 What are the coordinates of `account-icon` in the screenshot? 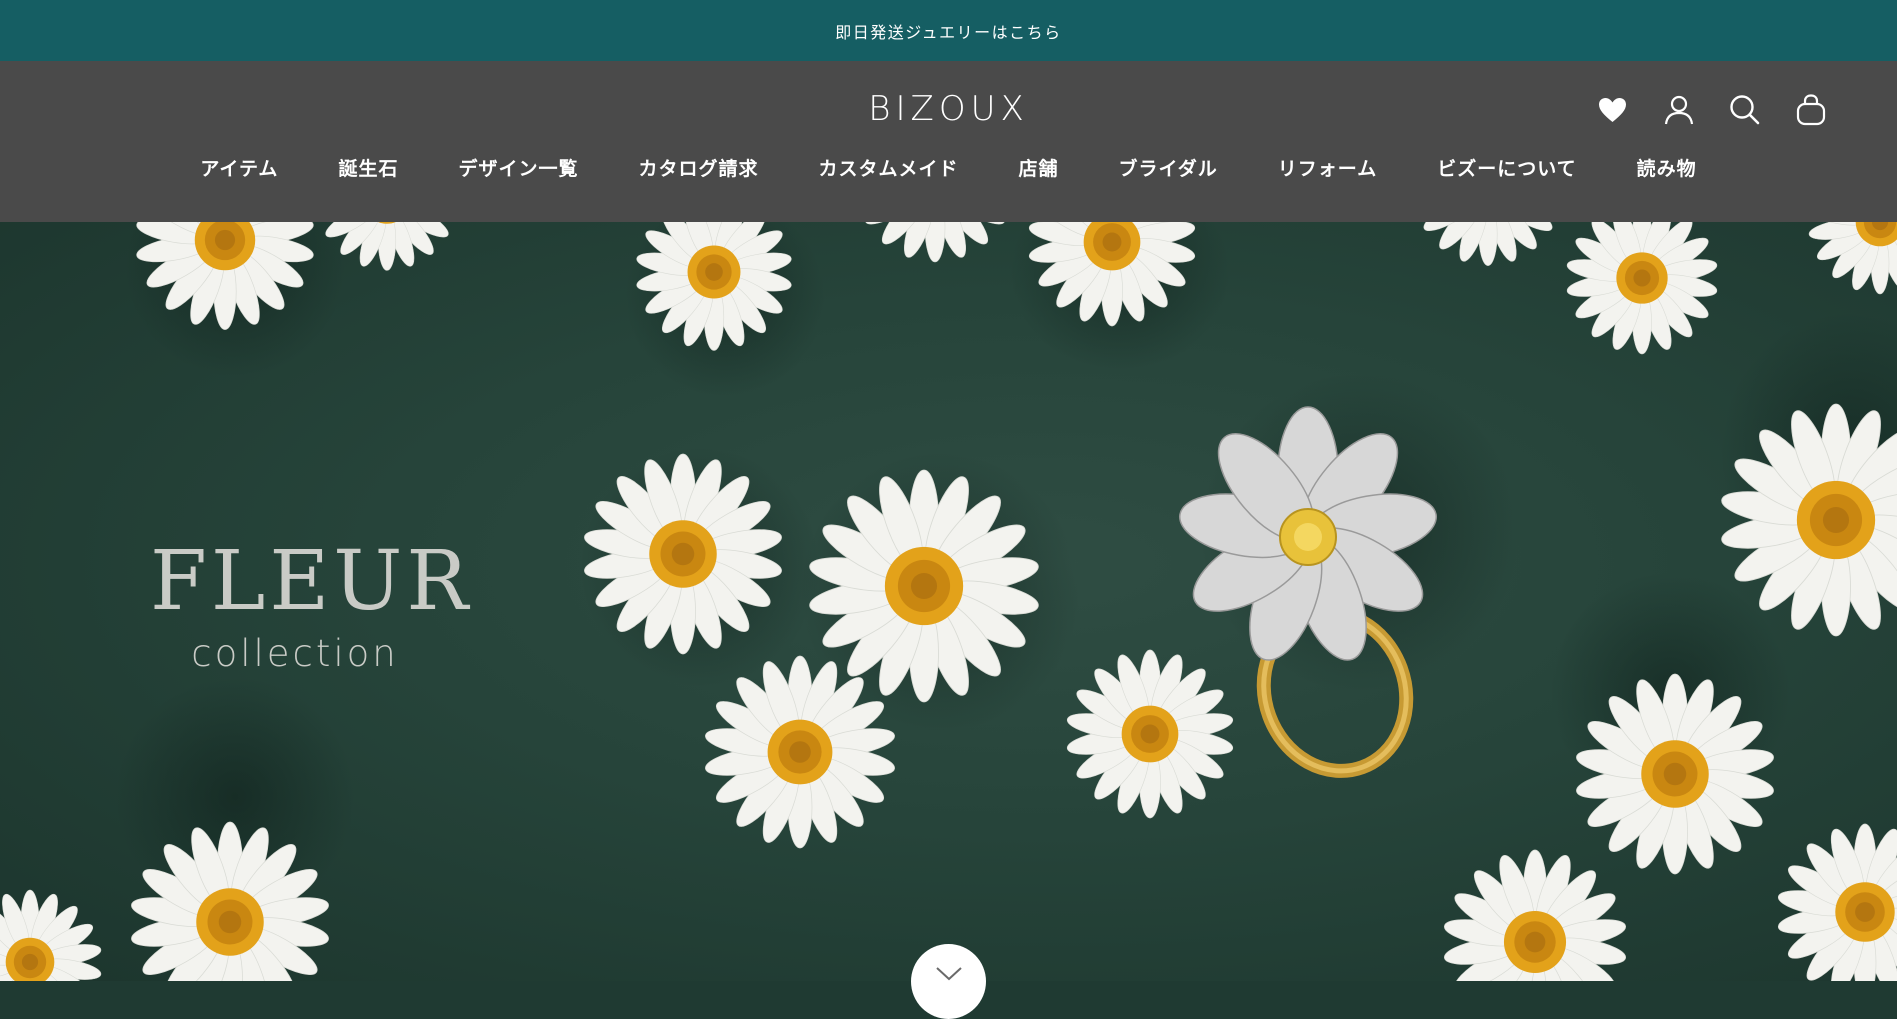 It's located at (1678, 109).